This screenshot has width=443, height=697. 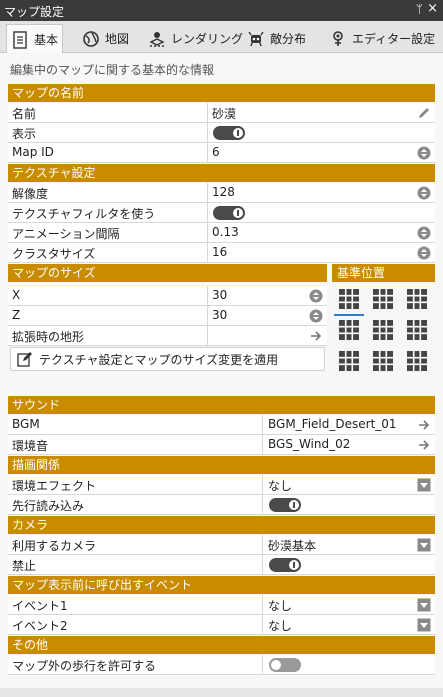 I want to click on tab-rendering: レンダリング, so click(x=195, y=38).